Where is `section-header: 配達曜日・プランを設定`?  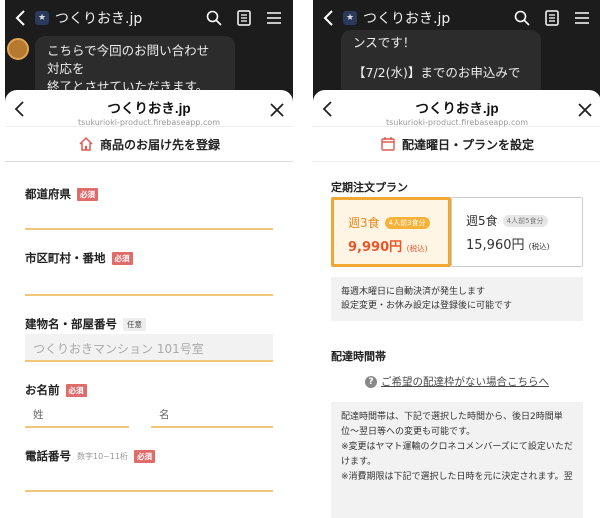 section-header: 配達曜日・プランを設定 is located at coordinates (456, 144).